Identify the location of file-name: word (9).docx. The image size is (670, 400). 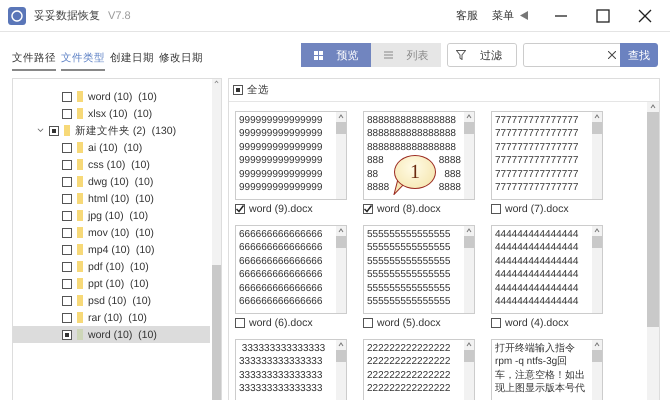
(281, 209).